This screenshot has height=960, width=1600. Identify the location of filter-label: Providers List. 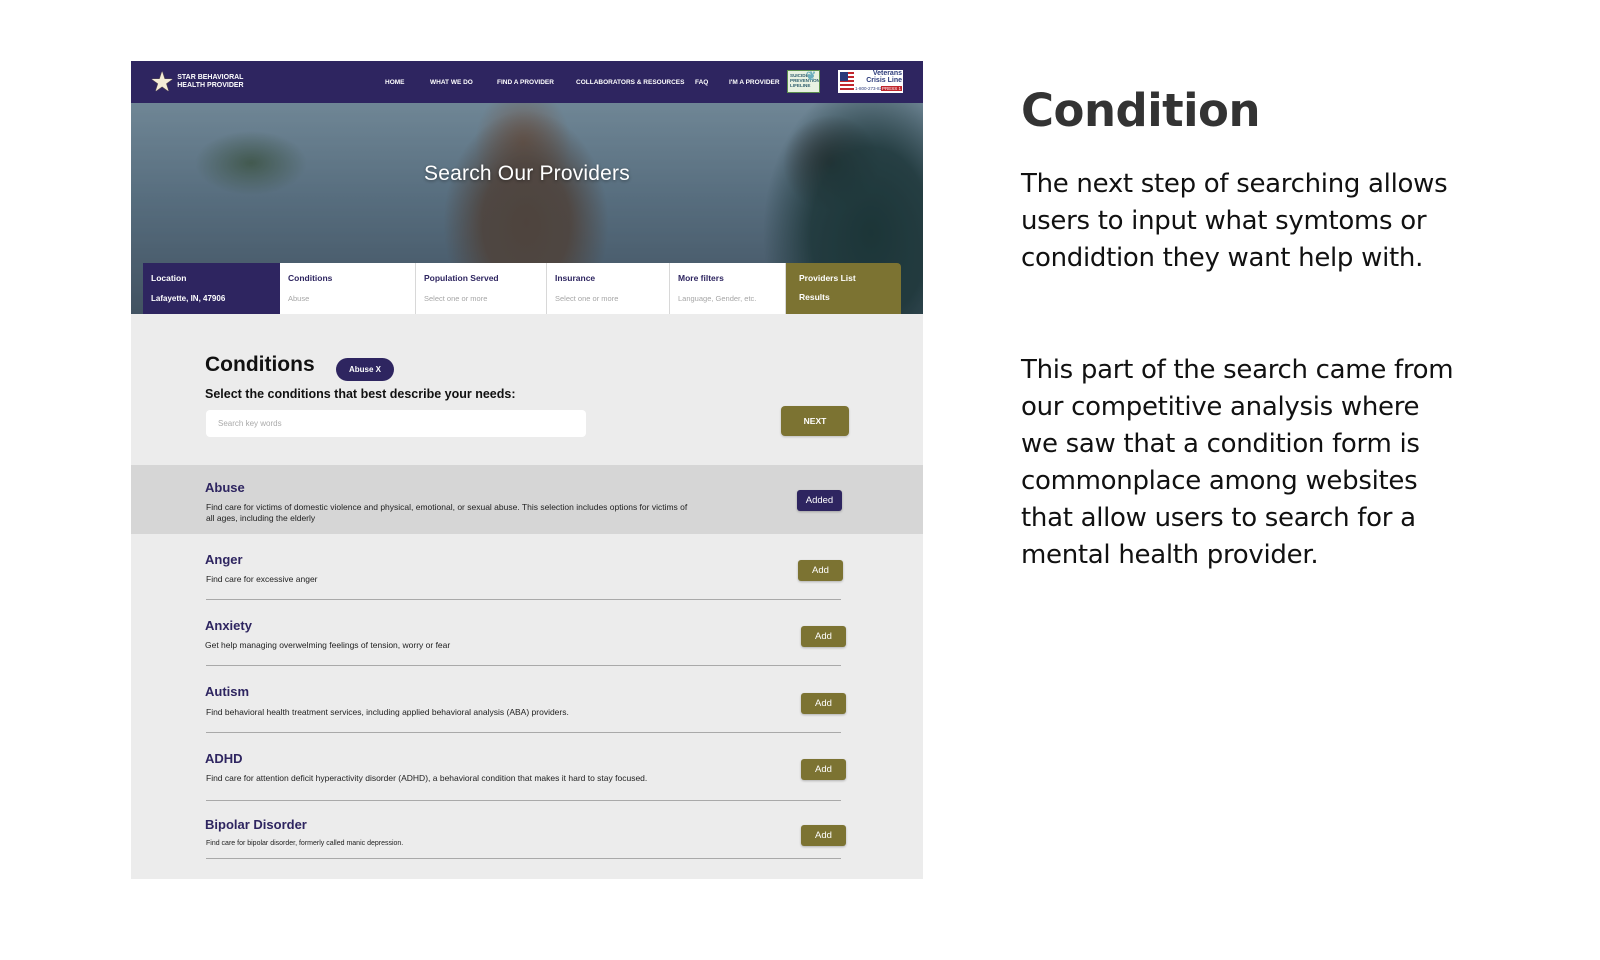
(827, 278).